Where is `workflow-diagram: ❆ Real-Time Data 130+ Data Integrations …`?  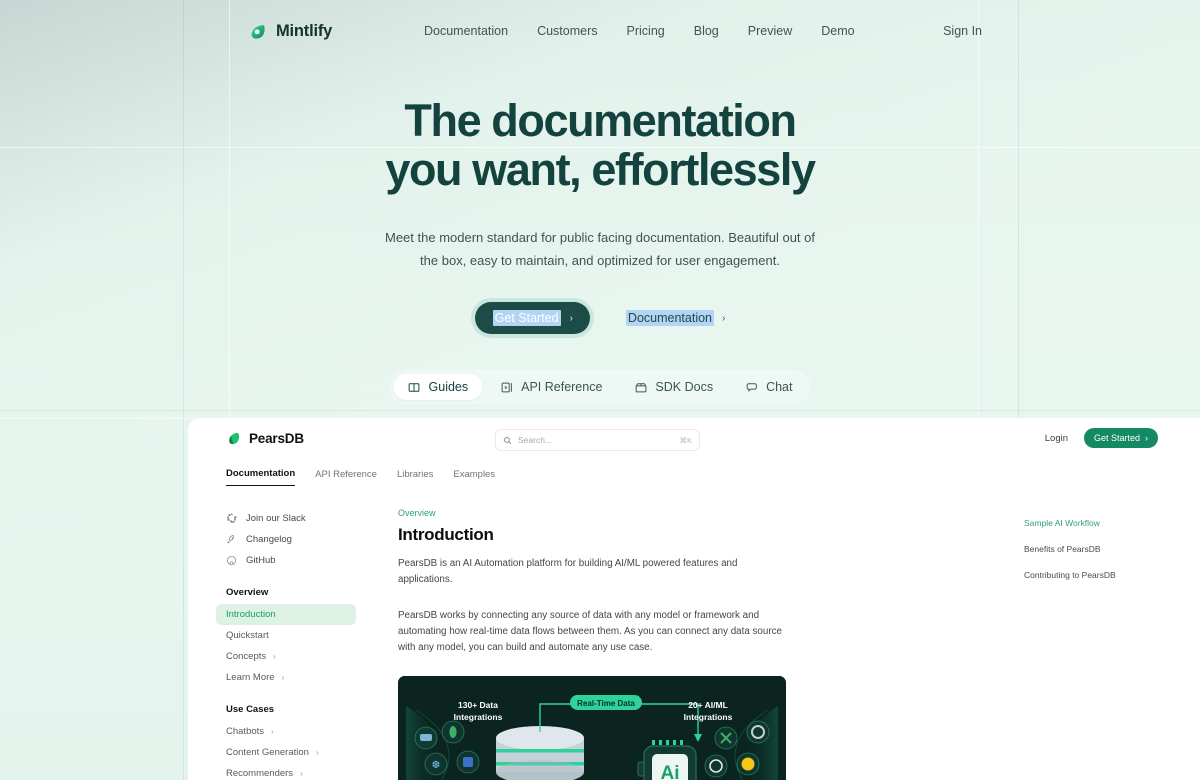
workflow-diagram: ❆ Real-Time Data 130+ Data Integrations … is located at coordinates (592, 728).